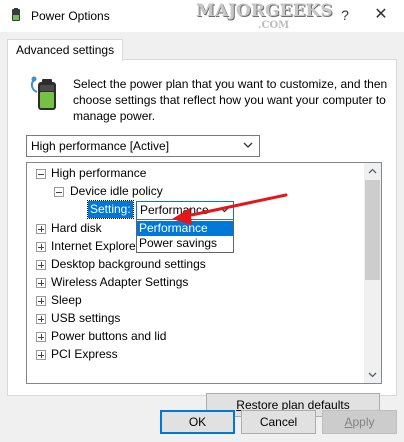 The image size is (404, 442). What do you see at coordinates (108, 336) in the screenshot?
I see `tree-item-power-buttons: Power buttons and lid` at bounding box center [108, 336].